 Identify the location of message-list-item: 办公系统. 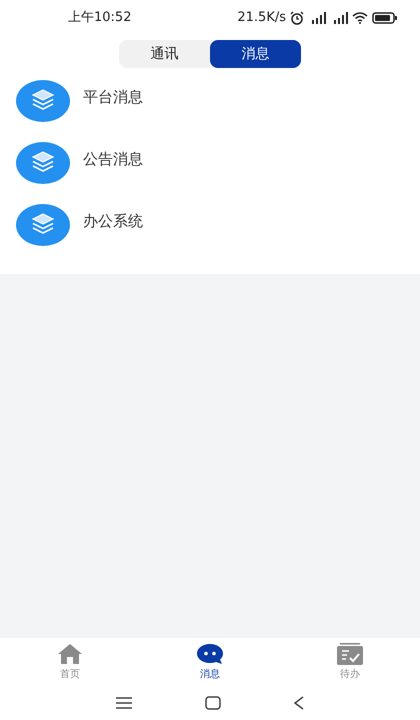
(210, 231).